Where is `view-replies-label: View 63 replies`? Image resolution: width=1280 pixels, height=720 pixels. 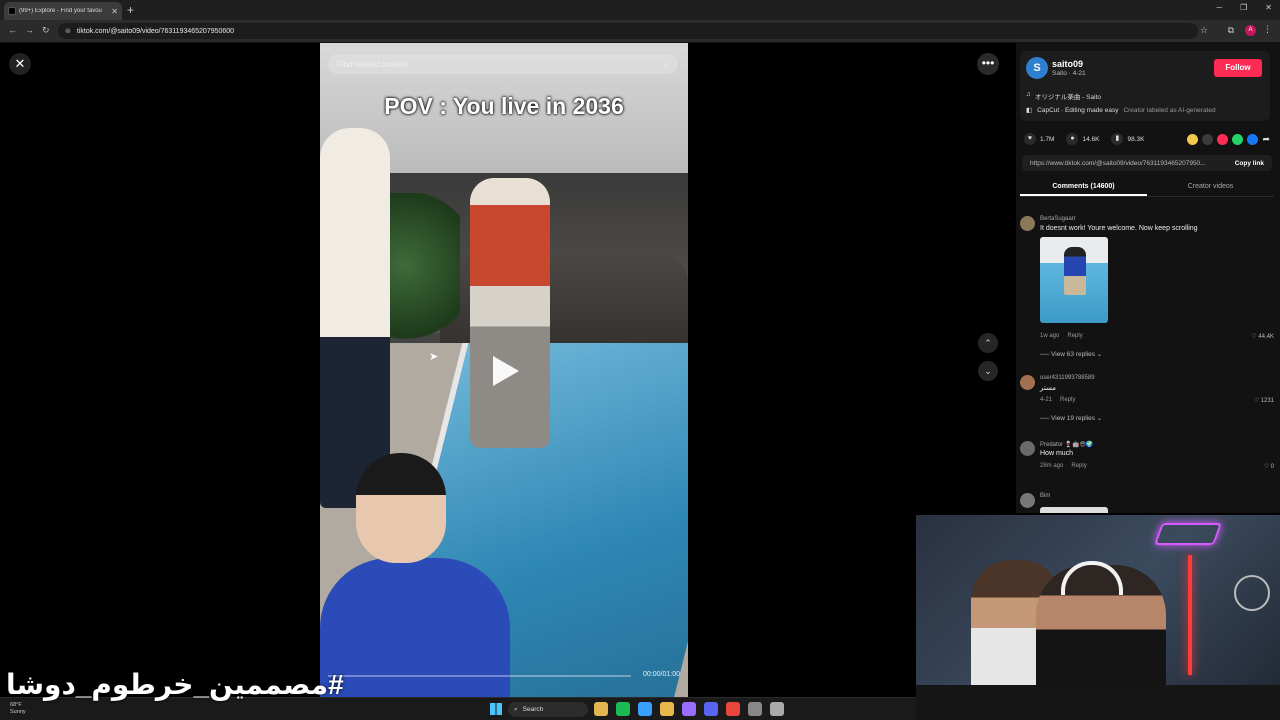
view-replies-label: View 63 replies is located at coordinates (1073, 354).